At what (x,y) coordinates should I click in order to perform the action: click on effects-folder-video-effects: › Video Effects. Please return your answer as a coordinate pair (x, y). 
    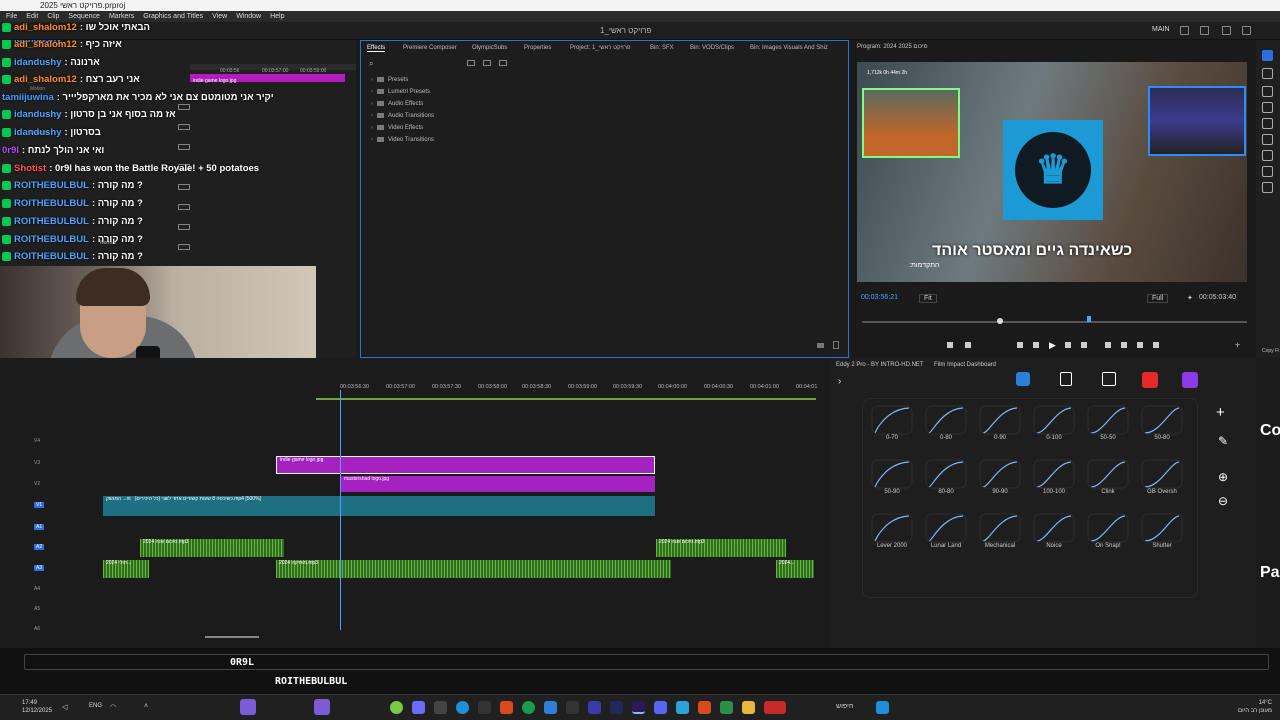
    Looking at the image, I should click on (397, 128).